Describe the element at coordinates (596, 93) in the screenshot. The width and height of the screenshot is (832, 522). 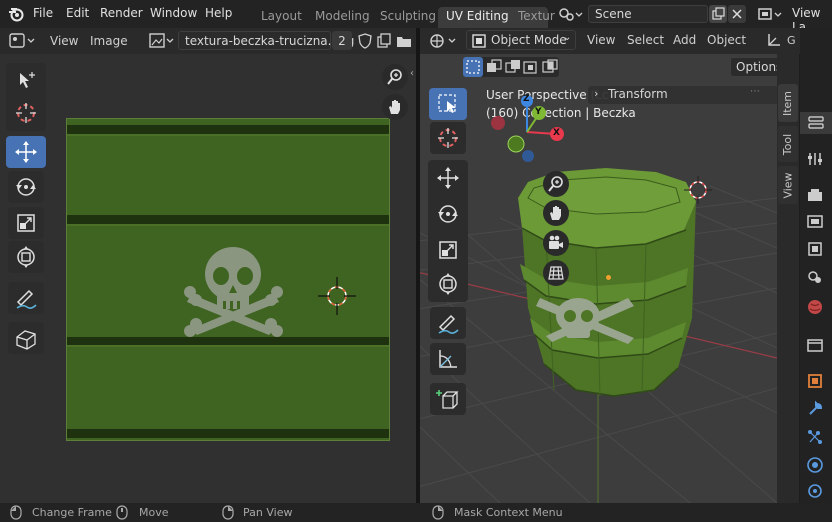
I see `chevron-right-icon: ›` at that location.